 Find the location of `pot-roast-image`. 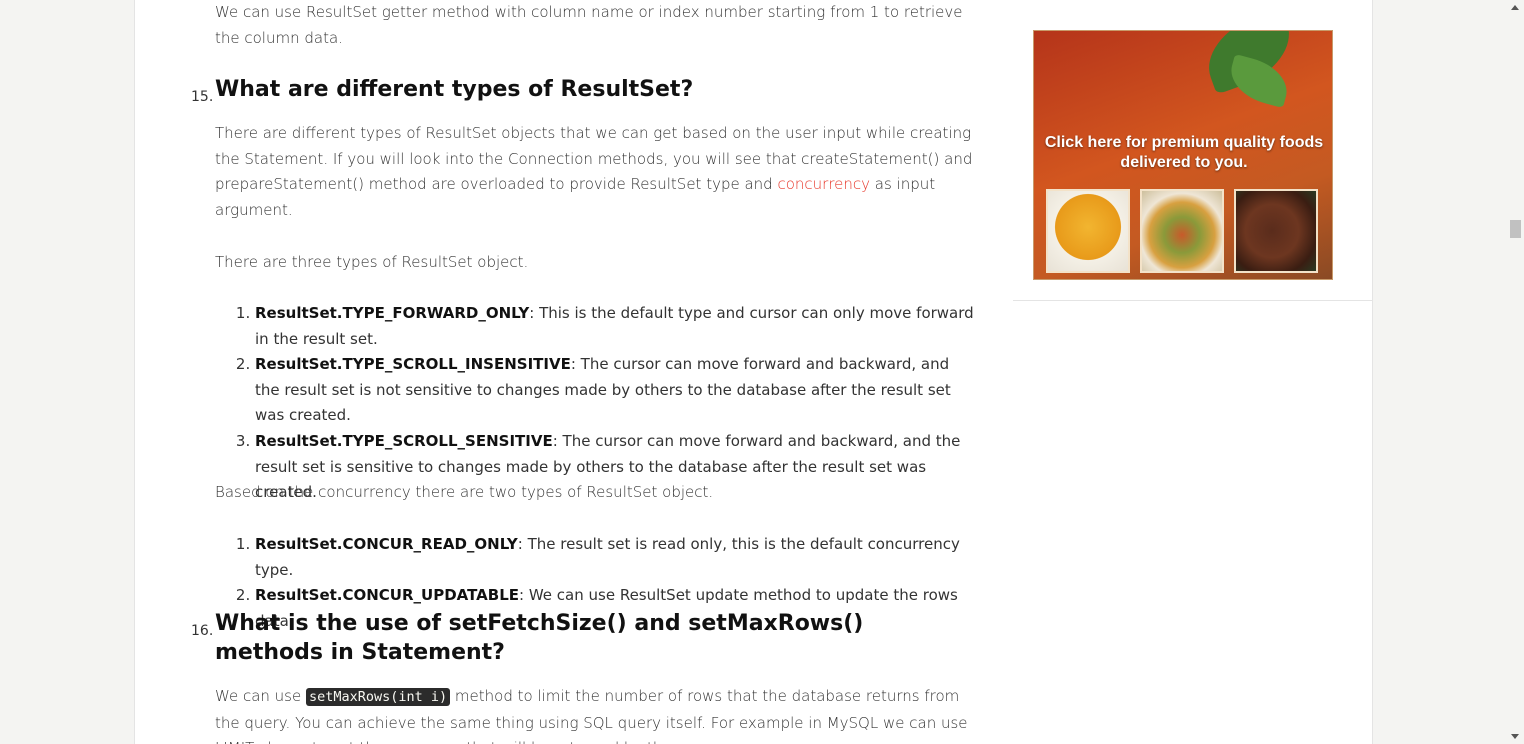

pot-roast-image is located at coordinates (1276, 231).